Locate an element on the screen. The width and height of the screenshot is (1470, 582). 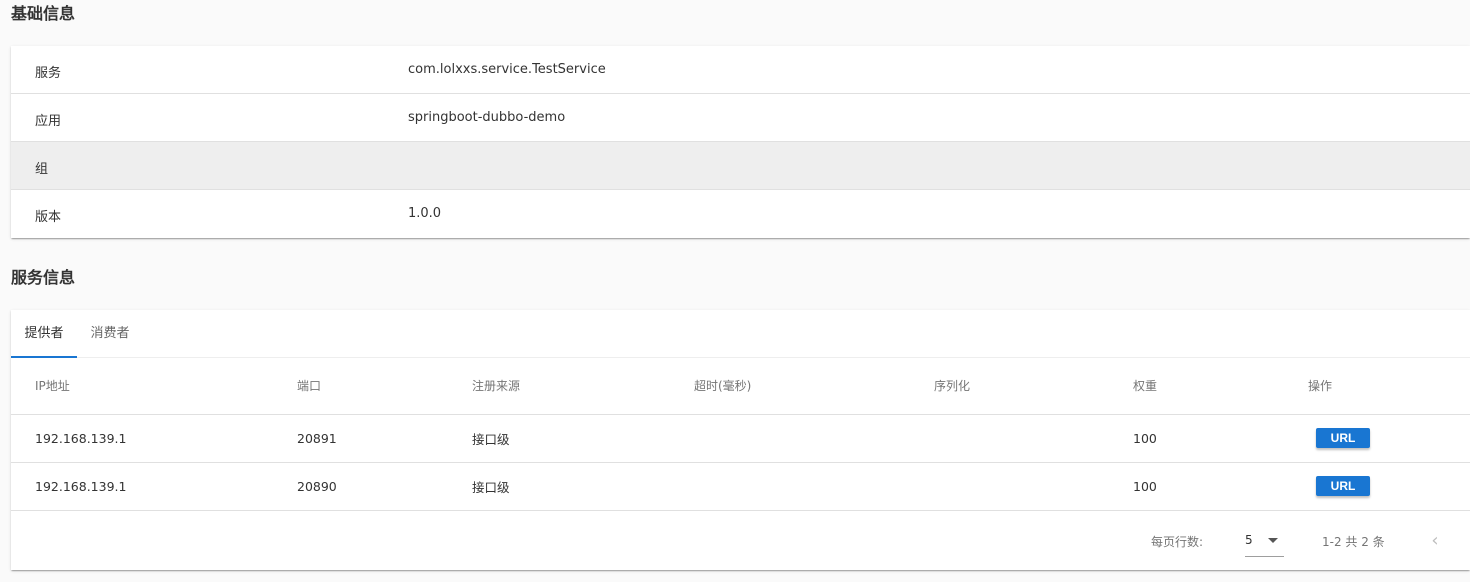
column-header-port: 端口 is located at coordinates (384, 386).